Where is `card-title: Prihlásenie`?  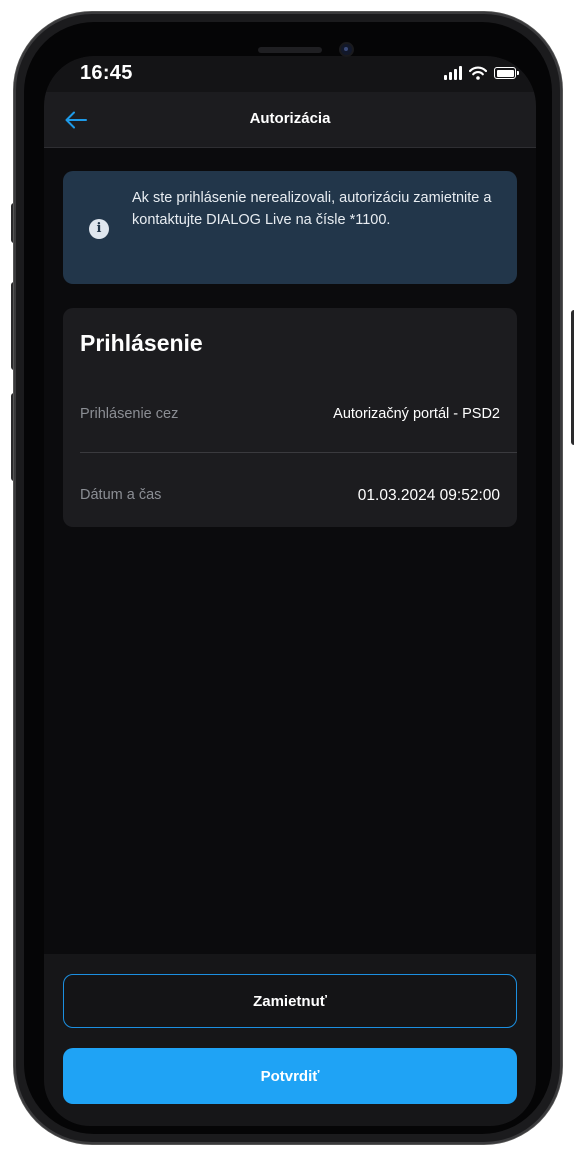 card-title: Prihlásenie is located at coordinates (141, 343).